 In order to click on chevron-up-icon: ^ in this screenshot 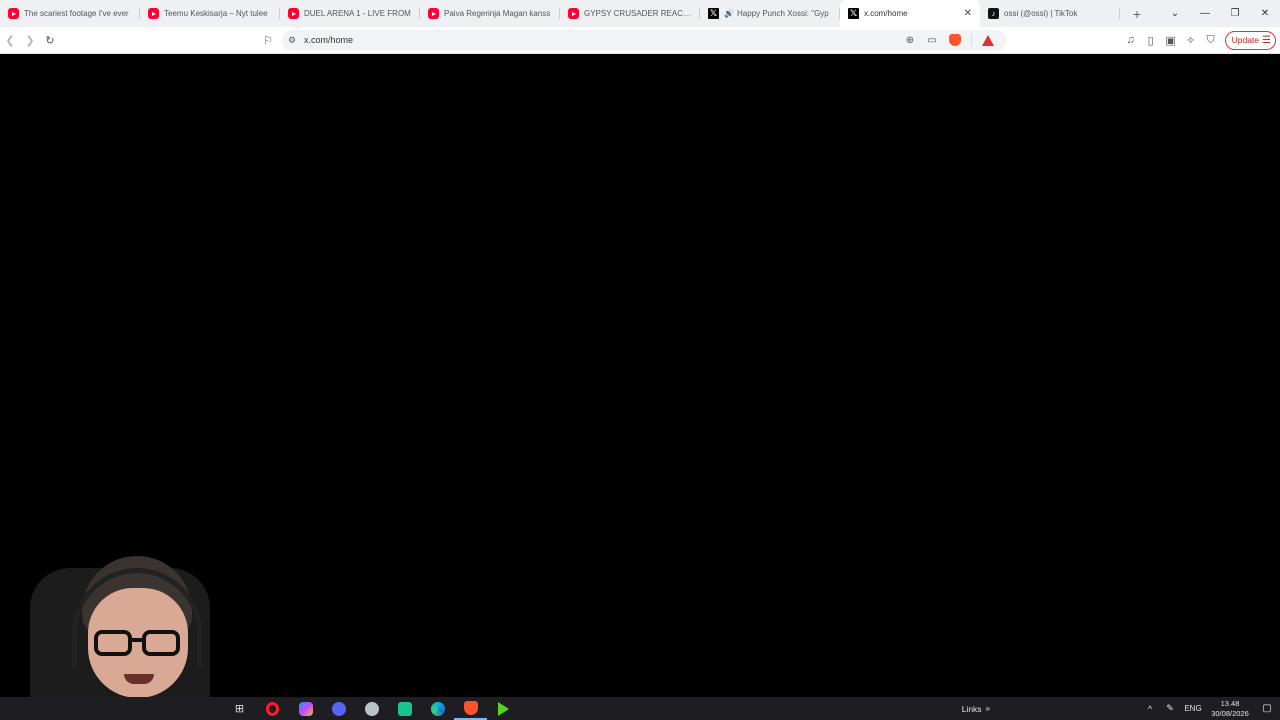, I will do `click(1150, 709)`.